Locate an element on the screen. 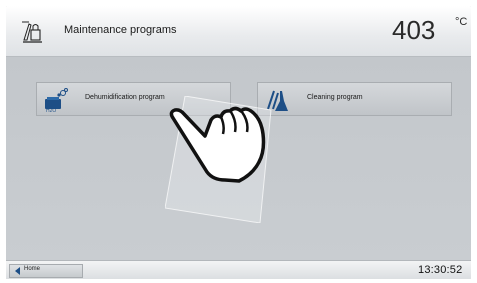 Image resolution: width=477 pixels, height=283 pixels. dehumidification-program-label: Dehumidification program is located at coordinates (125, 97).